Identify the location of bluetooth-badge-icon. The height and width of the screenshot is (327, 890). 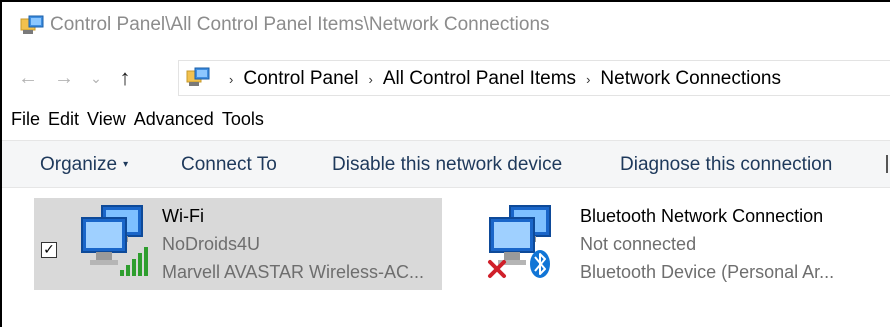
(540, 264).